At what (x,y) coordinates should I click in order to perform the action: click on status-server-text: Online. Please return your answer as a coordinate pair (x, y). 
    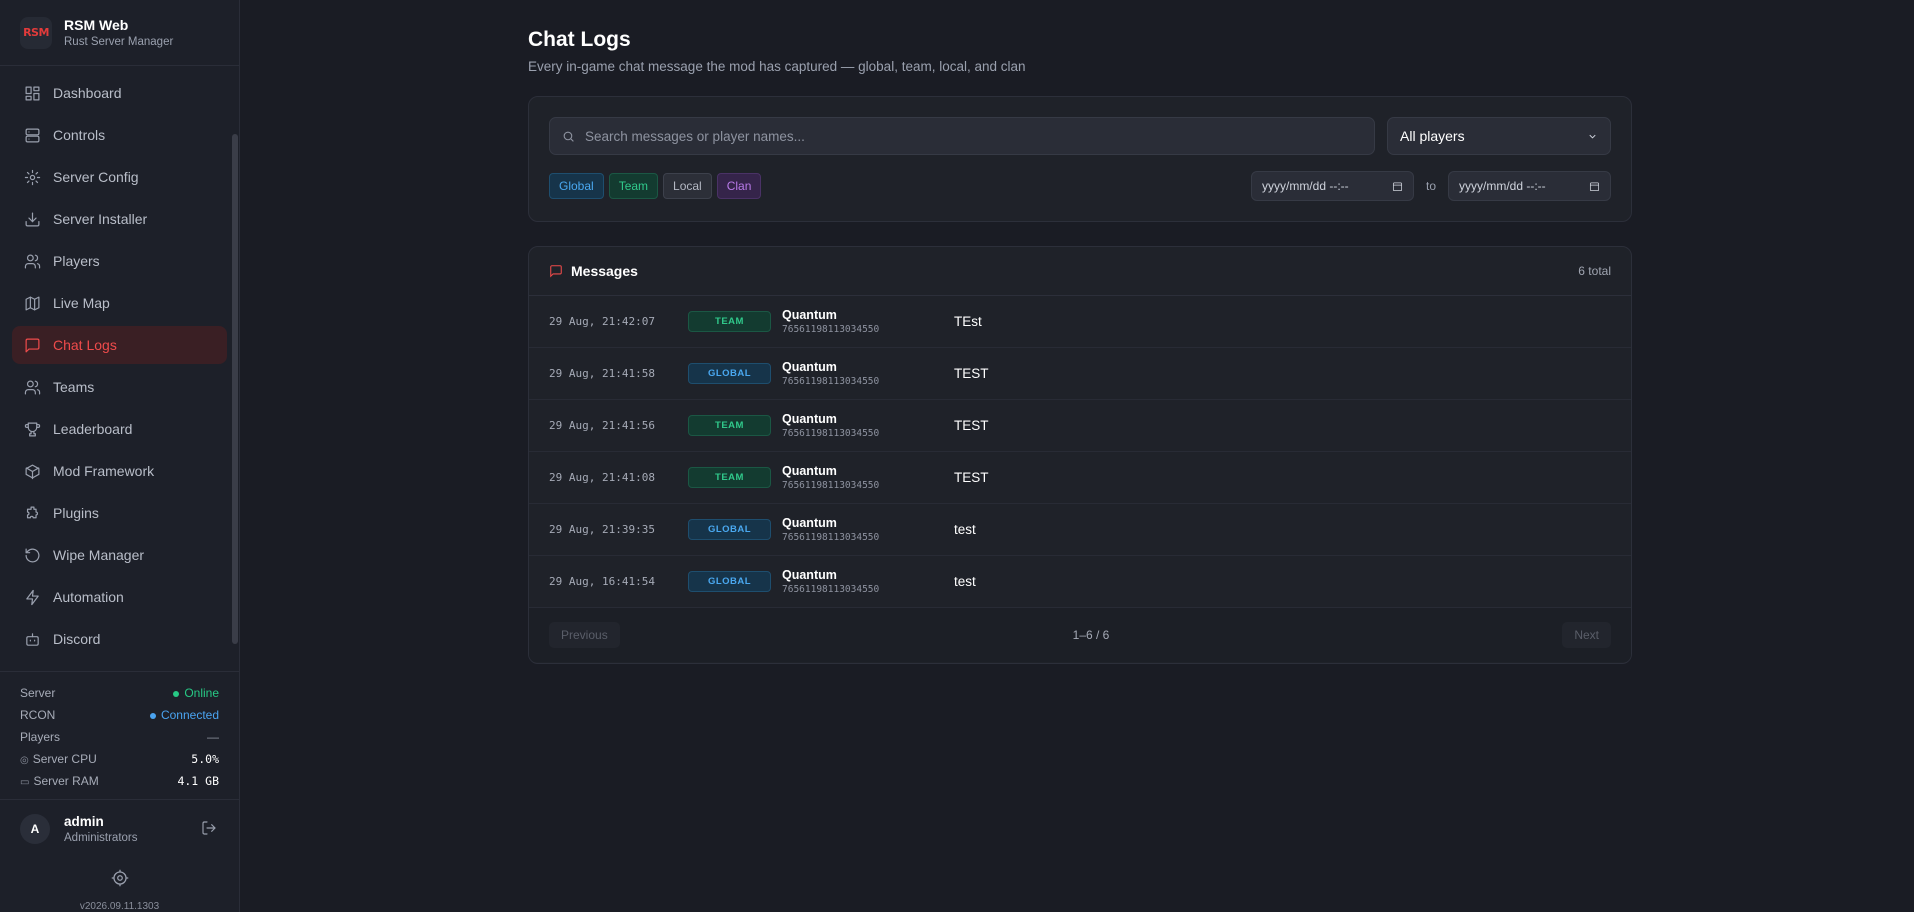
    Looking at the image, I should click on (201, 693).